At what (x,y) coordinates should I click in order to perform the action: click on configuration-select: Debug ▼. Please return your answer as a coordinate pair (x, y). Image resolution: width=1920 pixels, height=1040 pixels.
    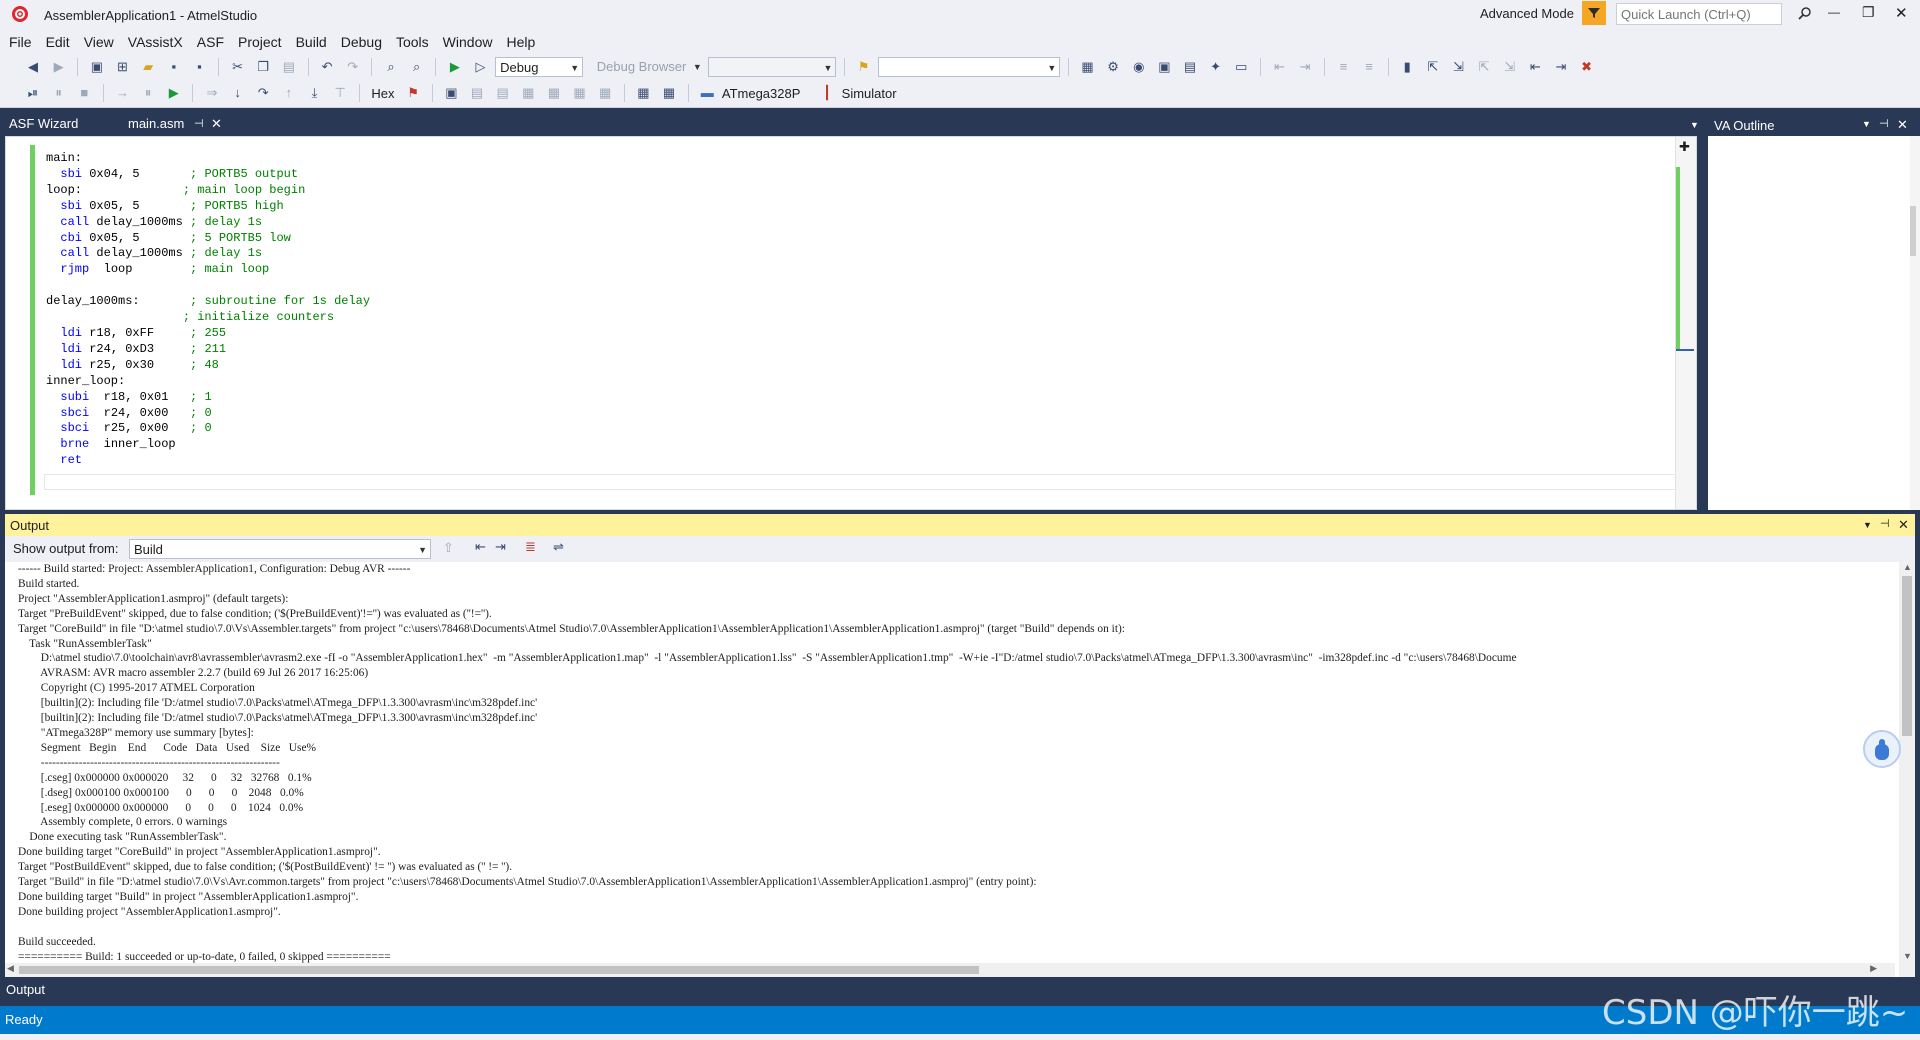
    Looking at the image, I should click on (539, 67).